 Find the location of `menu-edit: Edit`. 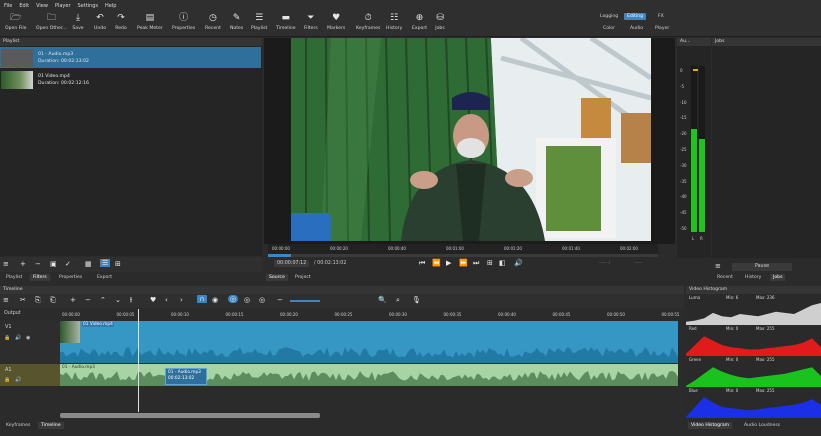

menu-edit: Edit is located at coordinates (24, 6).